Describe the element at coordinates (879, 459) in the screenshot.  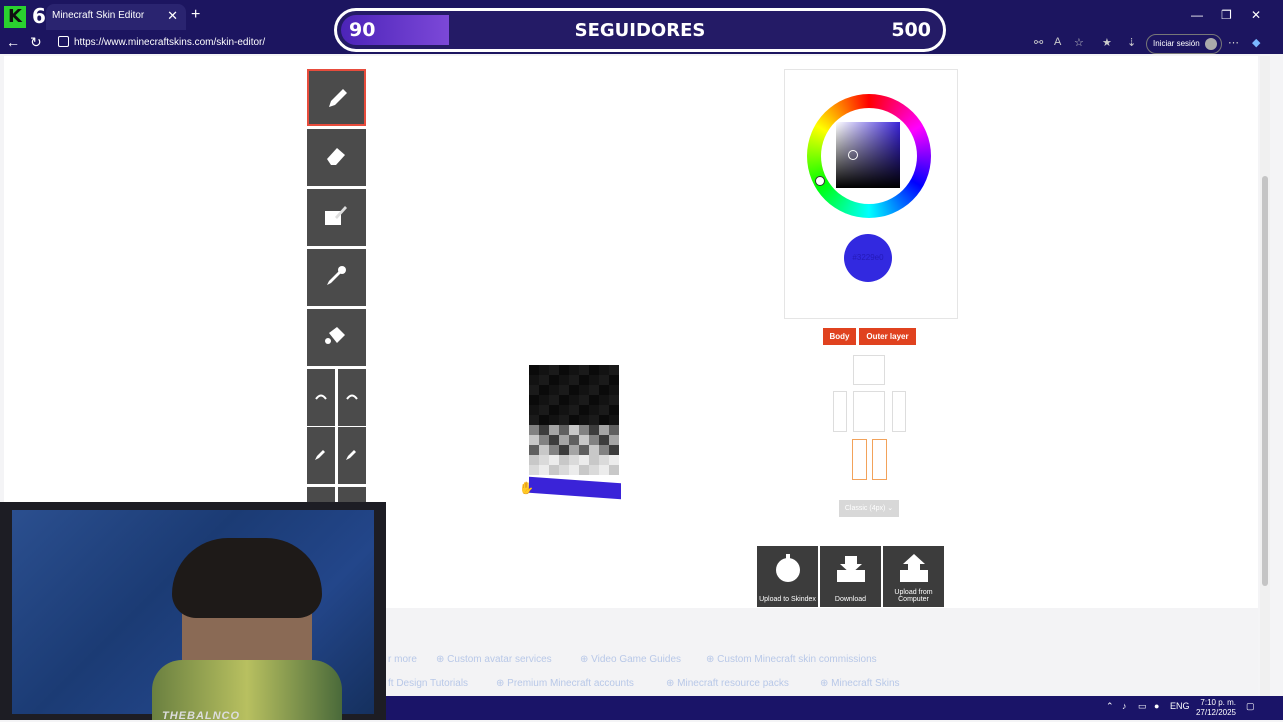
I see `left-leg-part-toggle` at that location.